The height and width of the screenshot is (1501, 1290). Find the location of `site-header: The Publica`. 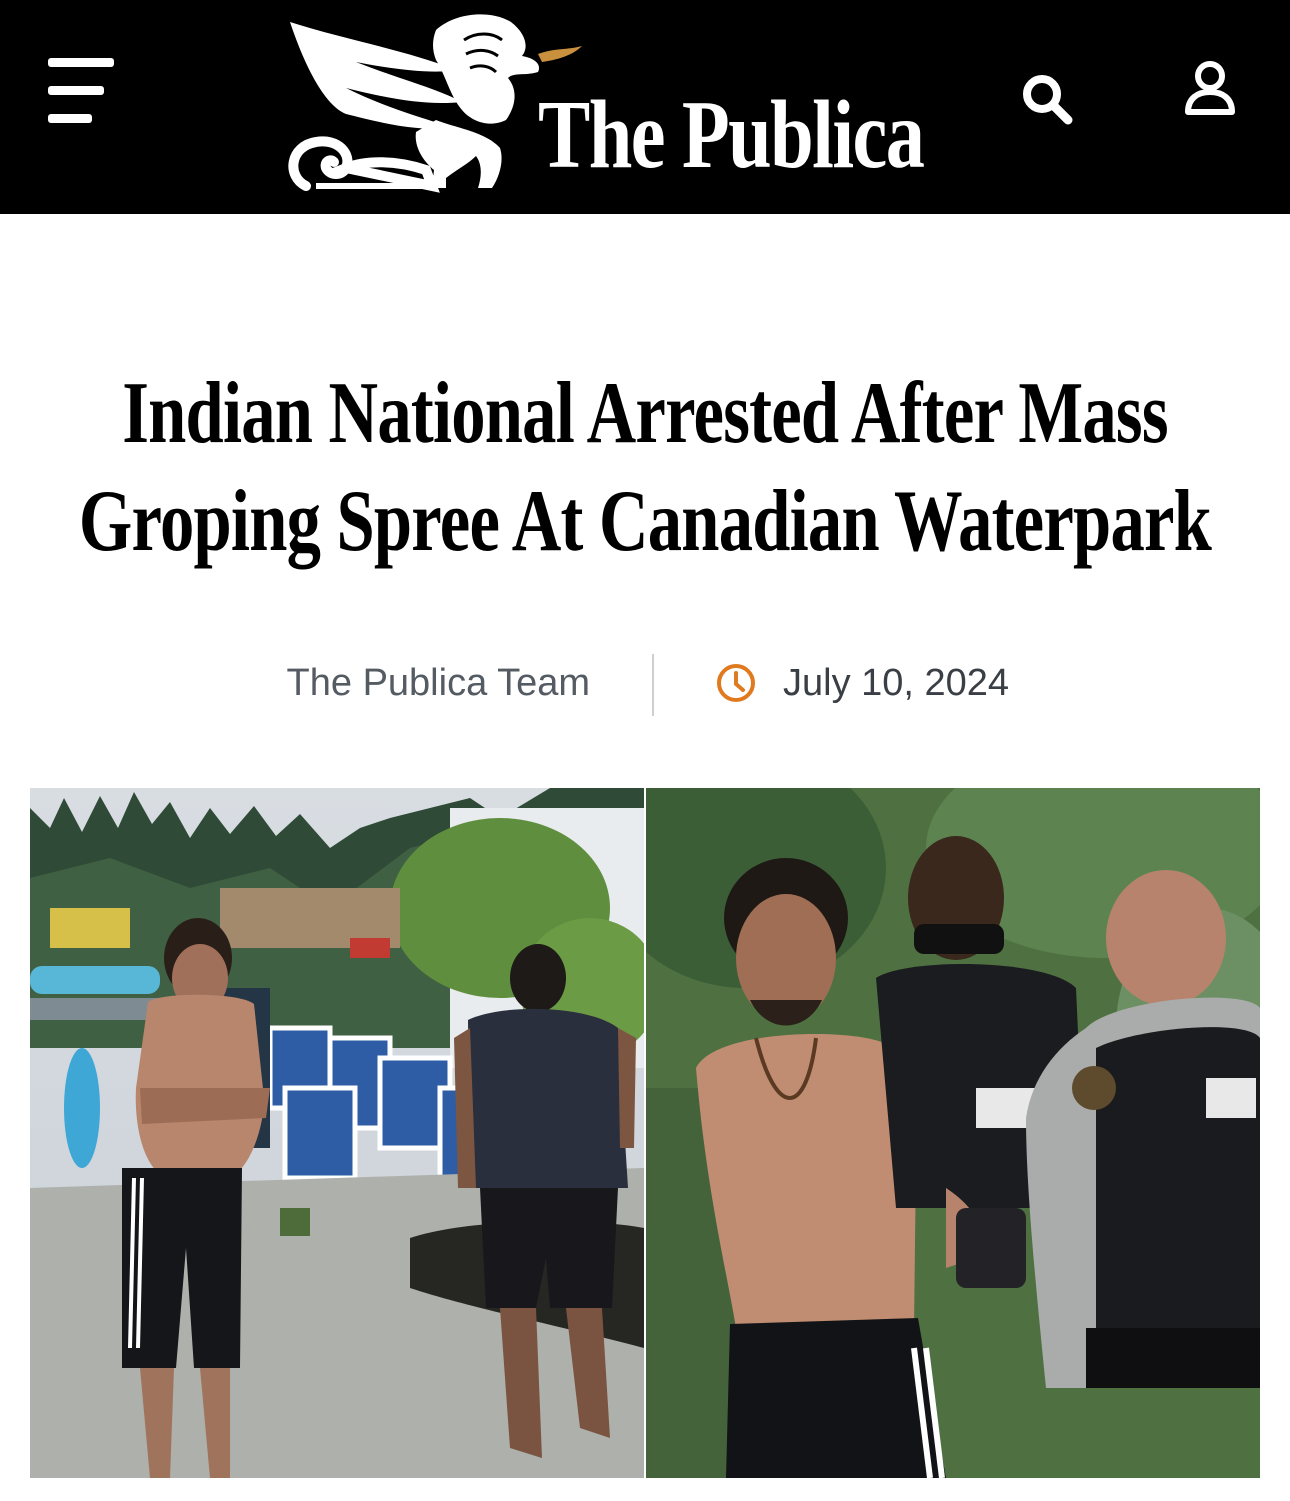

site-header: The Publica is located at coordinates (645, 107).